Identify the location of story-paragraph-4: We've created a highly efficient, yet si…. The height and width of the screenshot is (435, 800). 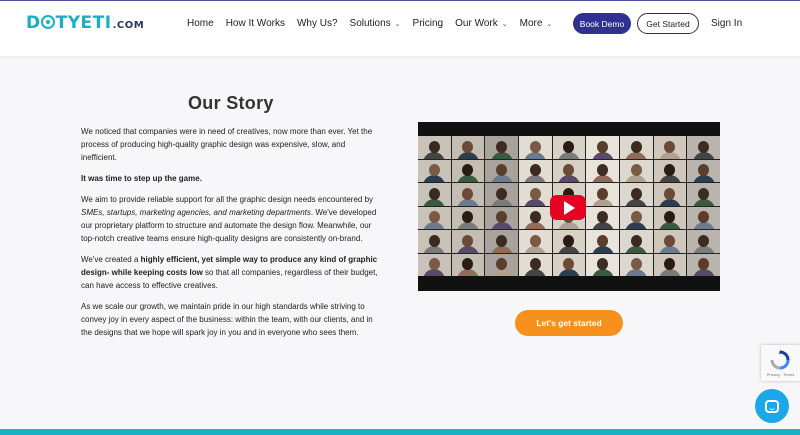
(231, 272).